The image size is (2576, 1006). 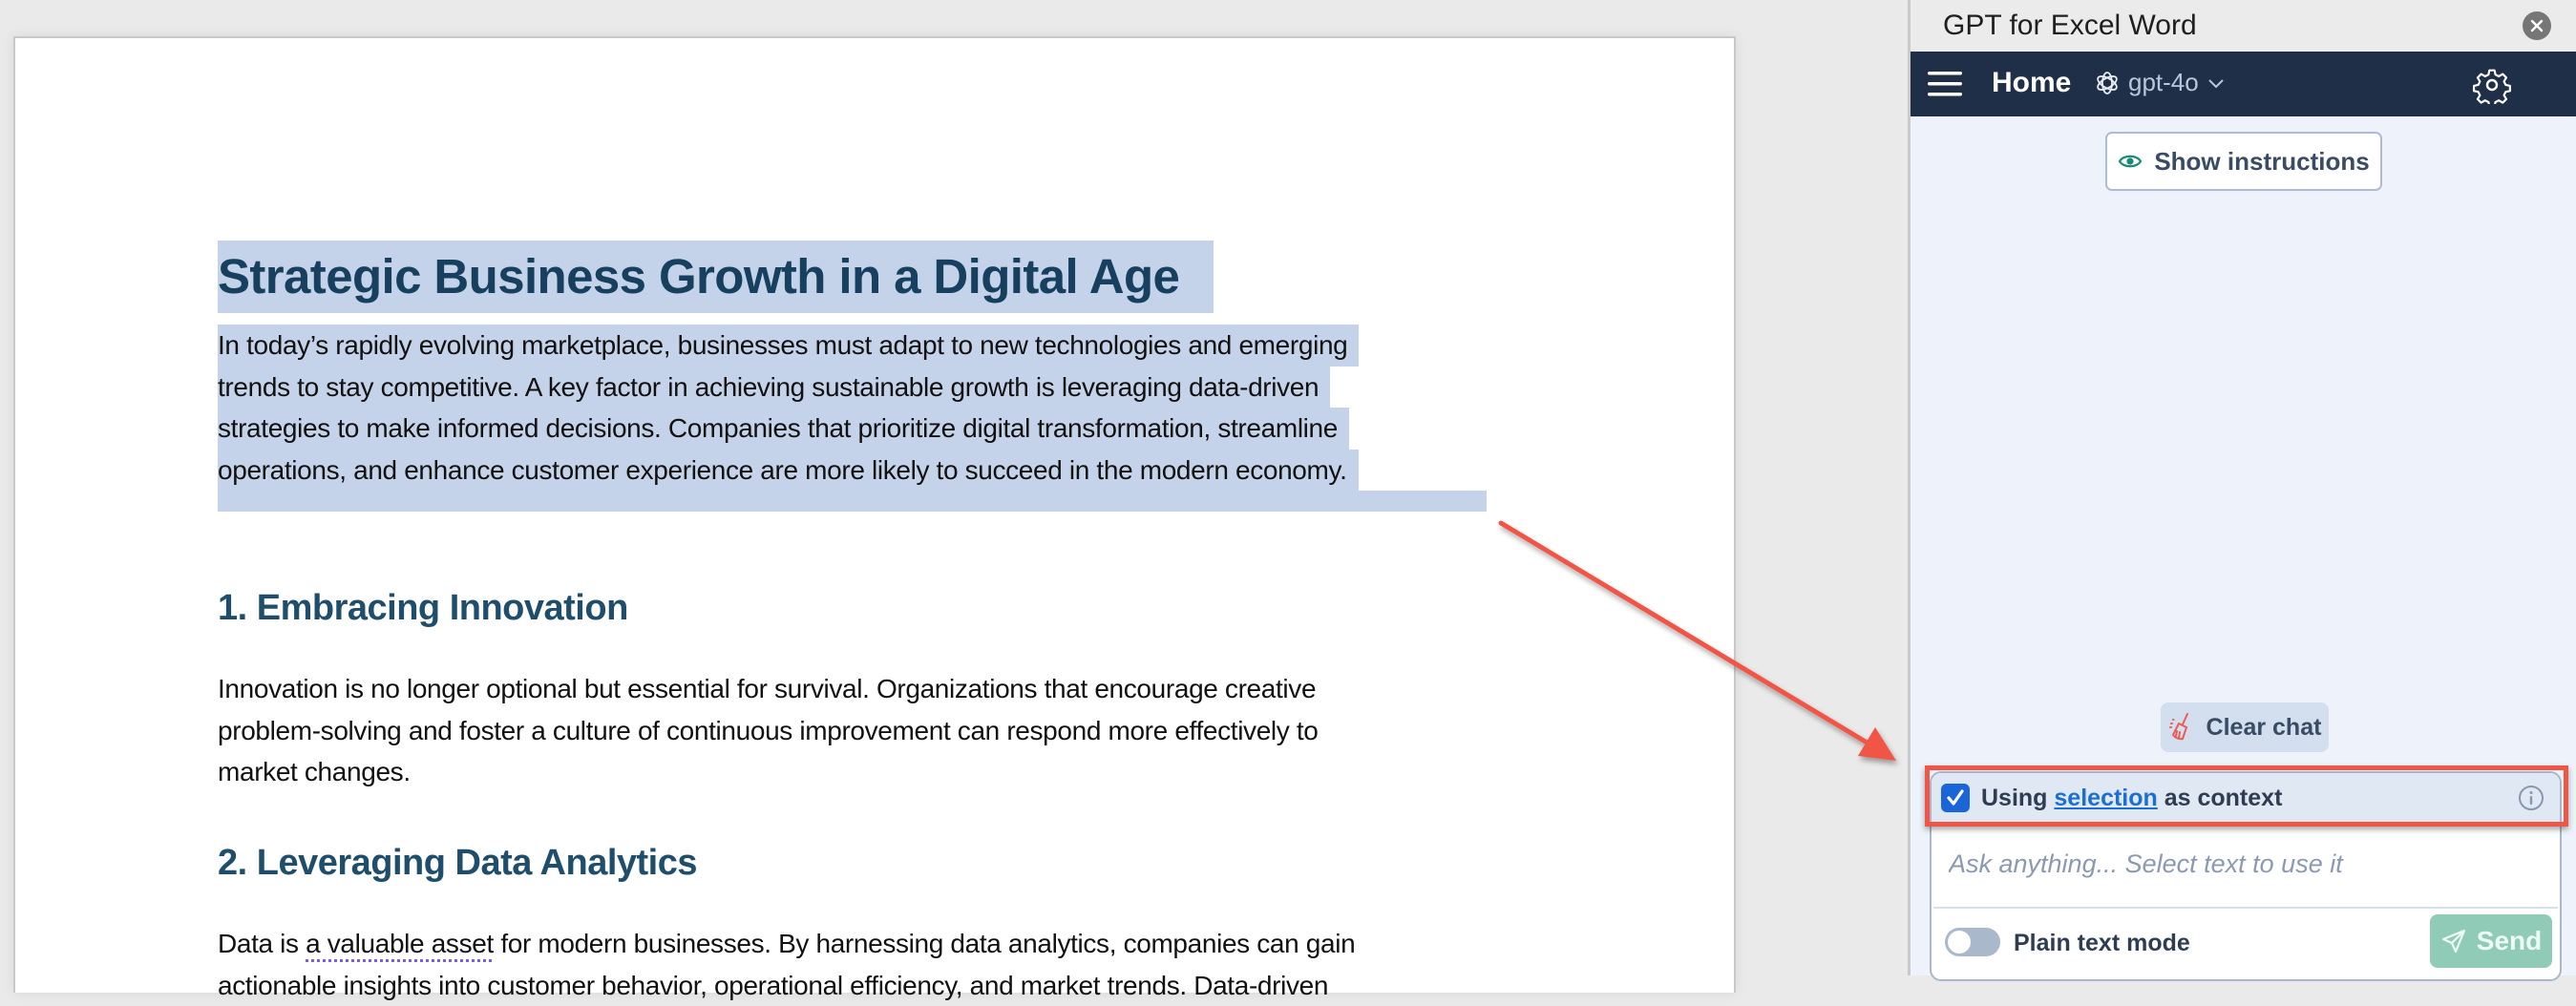 I want to click on openai-logo-icon, so click(x=2107, y=83).